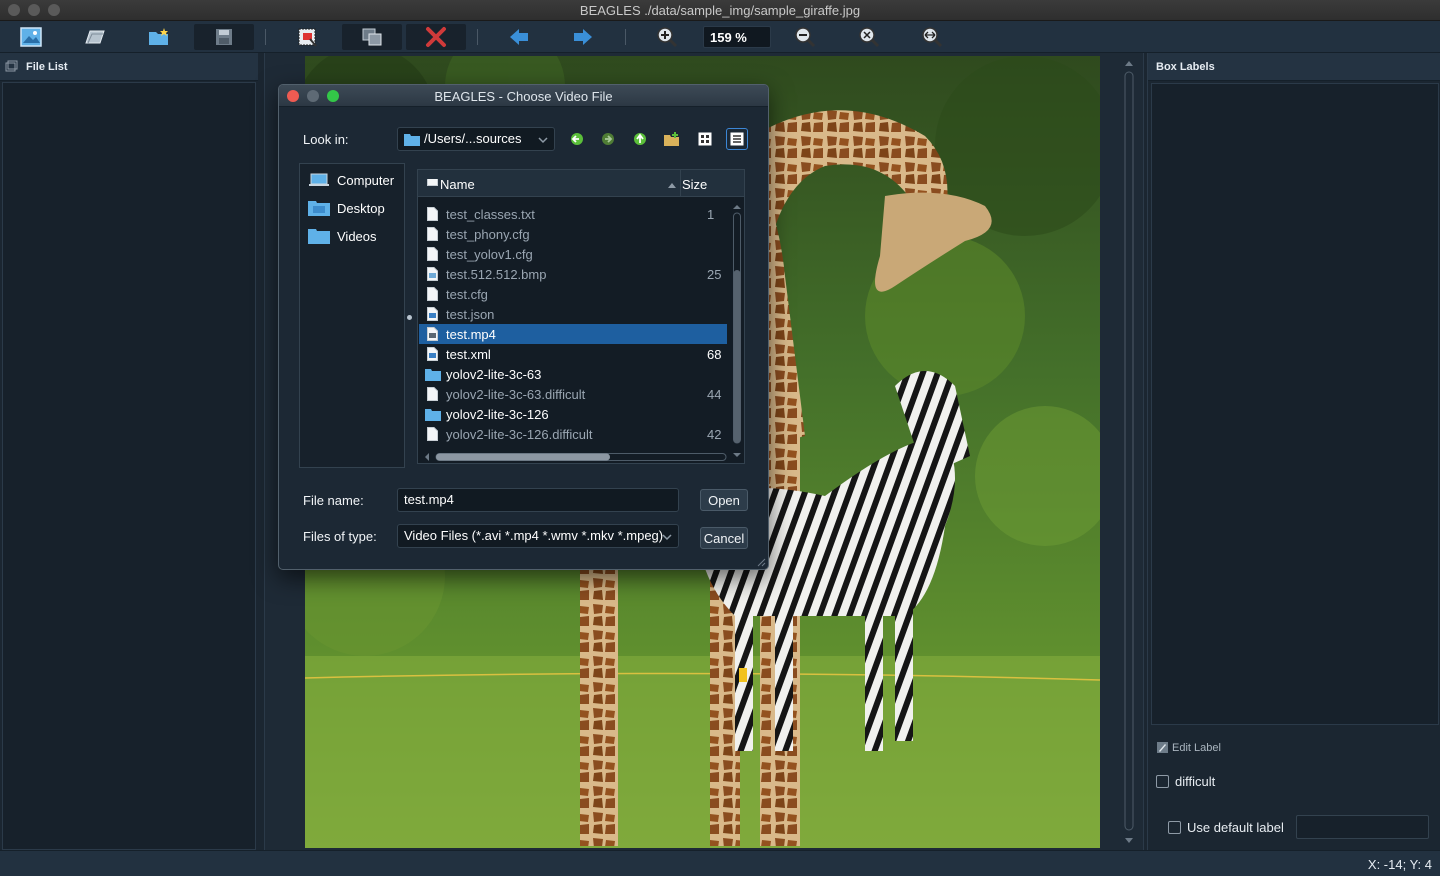 Image resolution: width=1440 pixels, height=876 pixels. What do you see at coordinates (1174, 827) in the screenshot?
I see `use-default-label-checkbox` at bounding box center [1174, 827].